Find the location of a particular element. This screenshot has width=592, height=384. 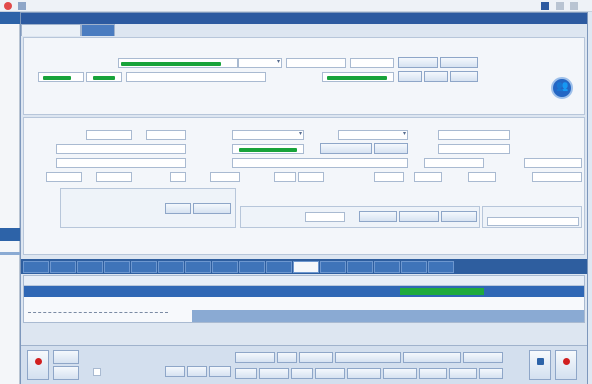

phone-field is located at coordinates (104, 77).